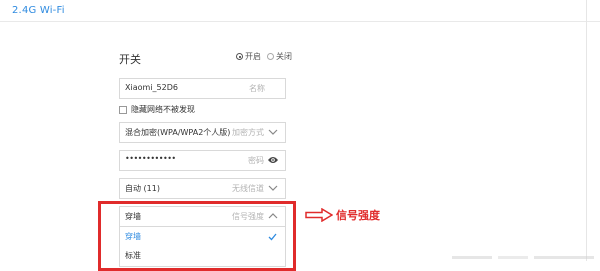 This screenshot has height=271, width=600. Describe the element at coordinates (163, 109) in the screenshot. I see `hide-network-label: 隐藏网络不被发现` at that location.